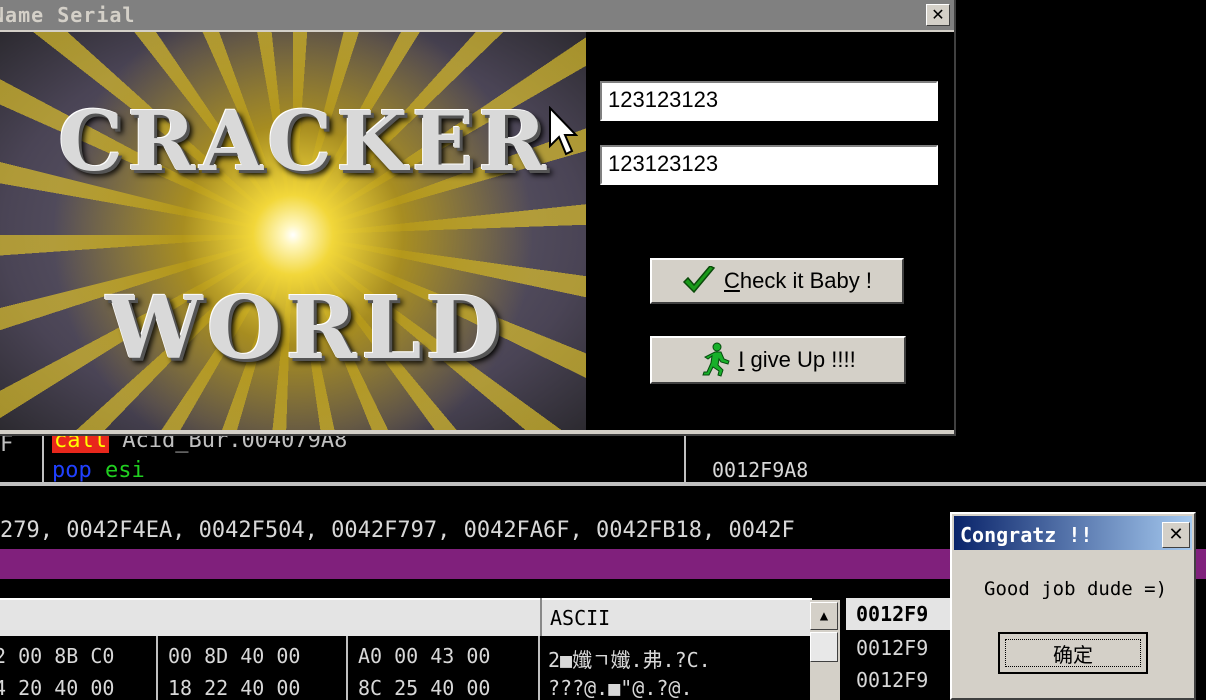 The height and width of the screenshot is (700, 1206). What do you see at coordinates (304, 142) in the screenshot?
I see `logo-text-cracker: CRACKER` at bounding box center [304, 142].